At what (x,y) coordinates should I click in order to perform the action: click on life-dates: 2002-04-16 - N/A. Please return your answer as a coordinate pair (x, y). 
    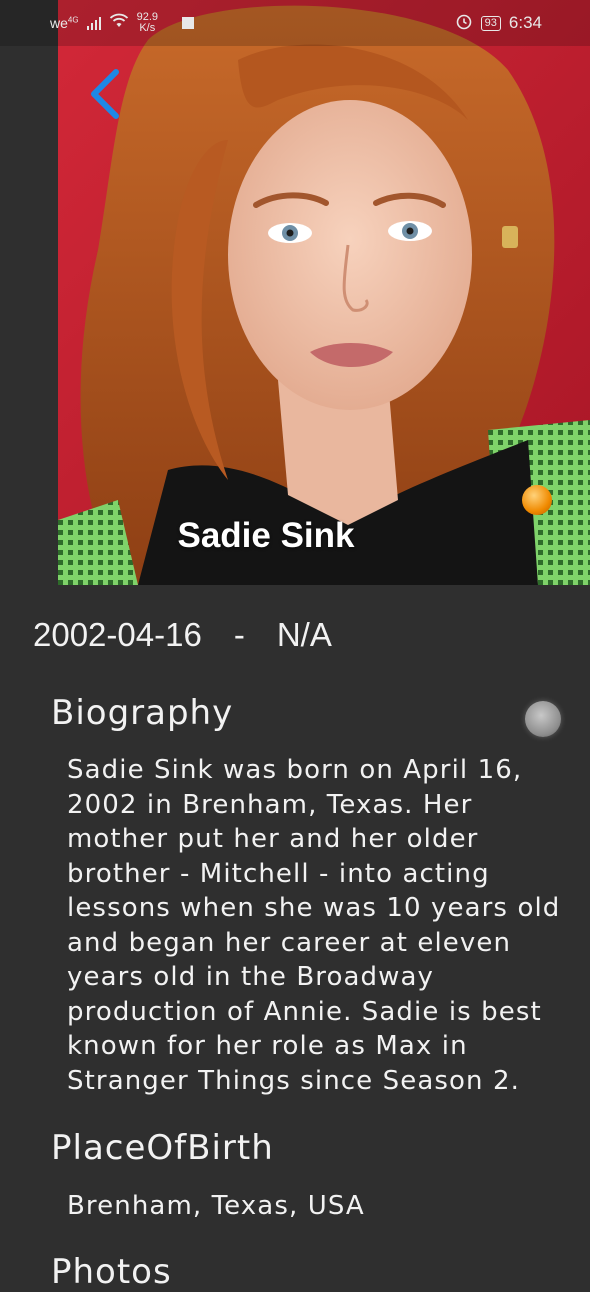
    Looking at the image, I should click on (182, 635).